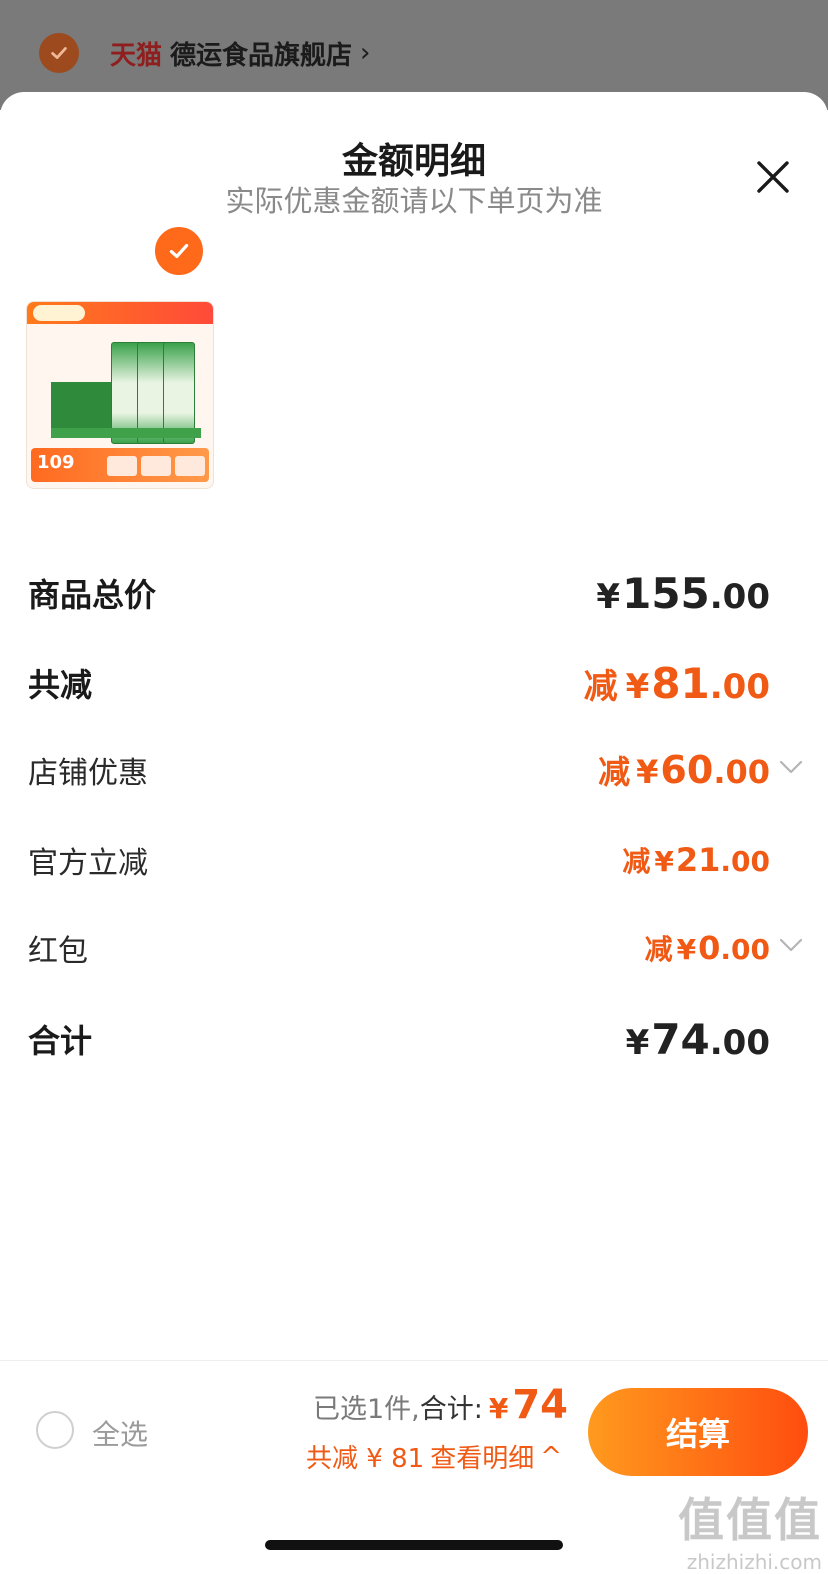 The image size is (828, 1574). Describe the element at coordinates (687, 770) in the screenshot. I see `amount-integer: 60` at that location.